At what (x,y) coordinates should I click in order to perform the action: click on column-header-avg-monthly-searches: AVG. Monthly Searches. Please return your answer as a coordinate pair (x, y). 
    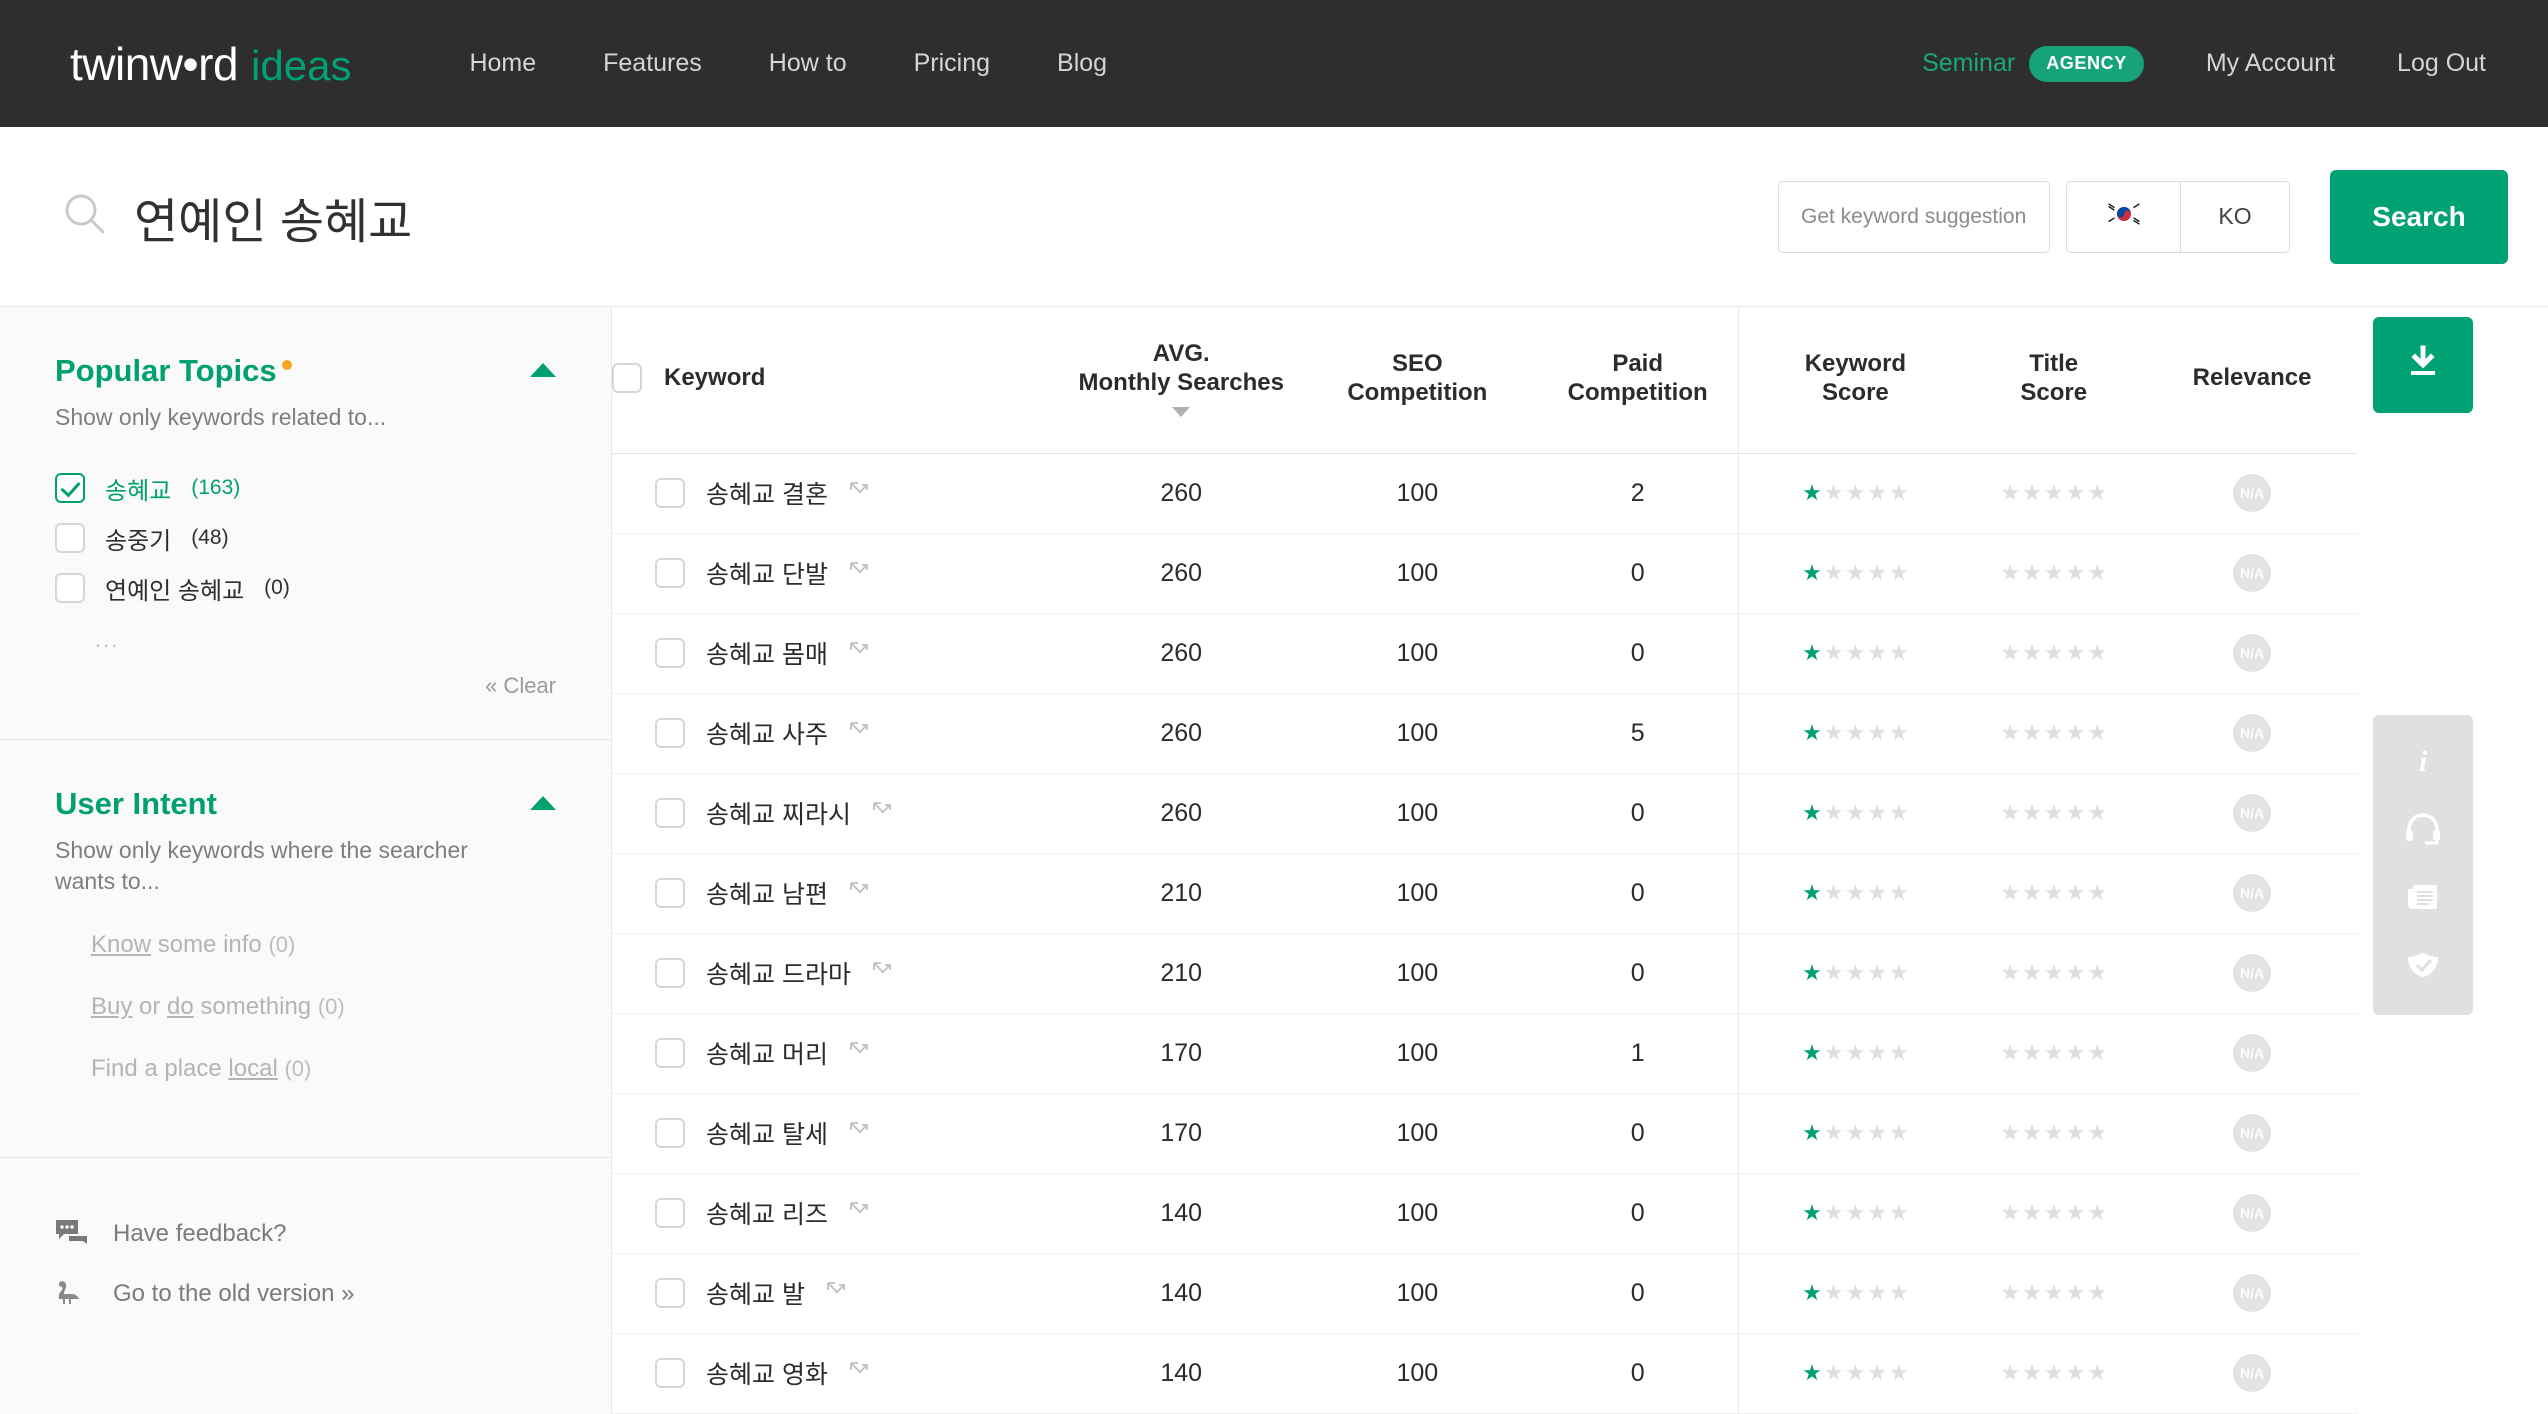
    Looking at the image, I should click on (1181, 380).